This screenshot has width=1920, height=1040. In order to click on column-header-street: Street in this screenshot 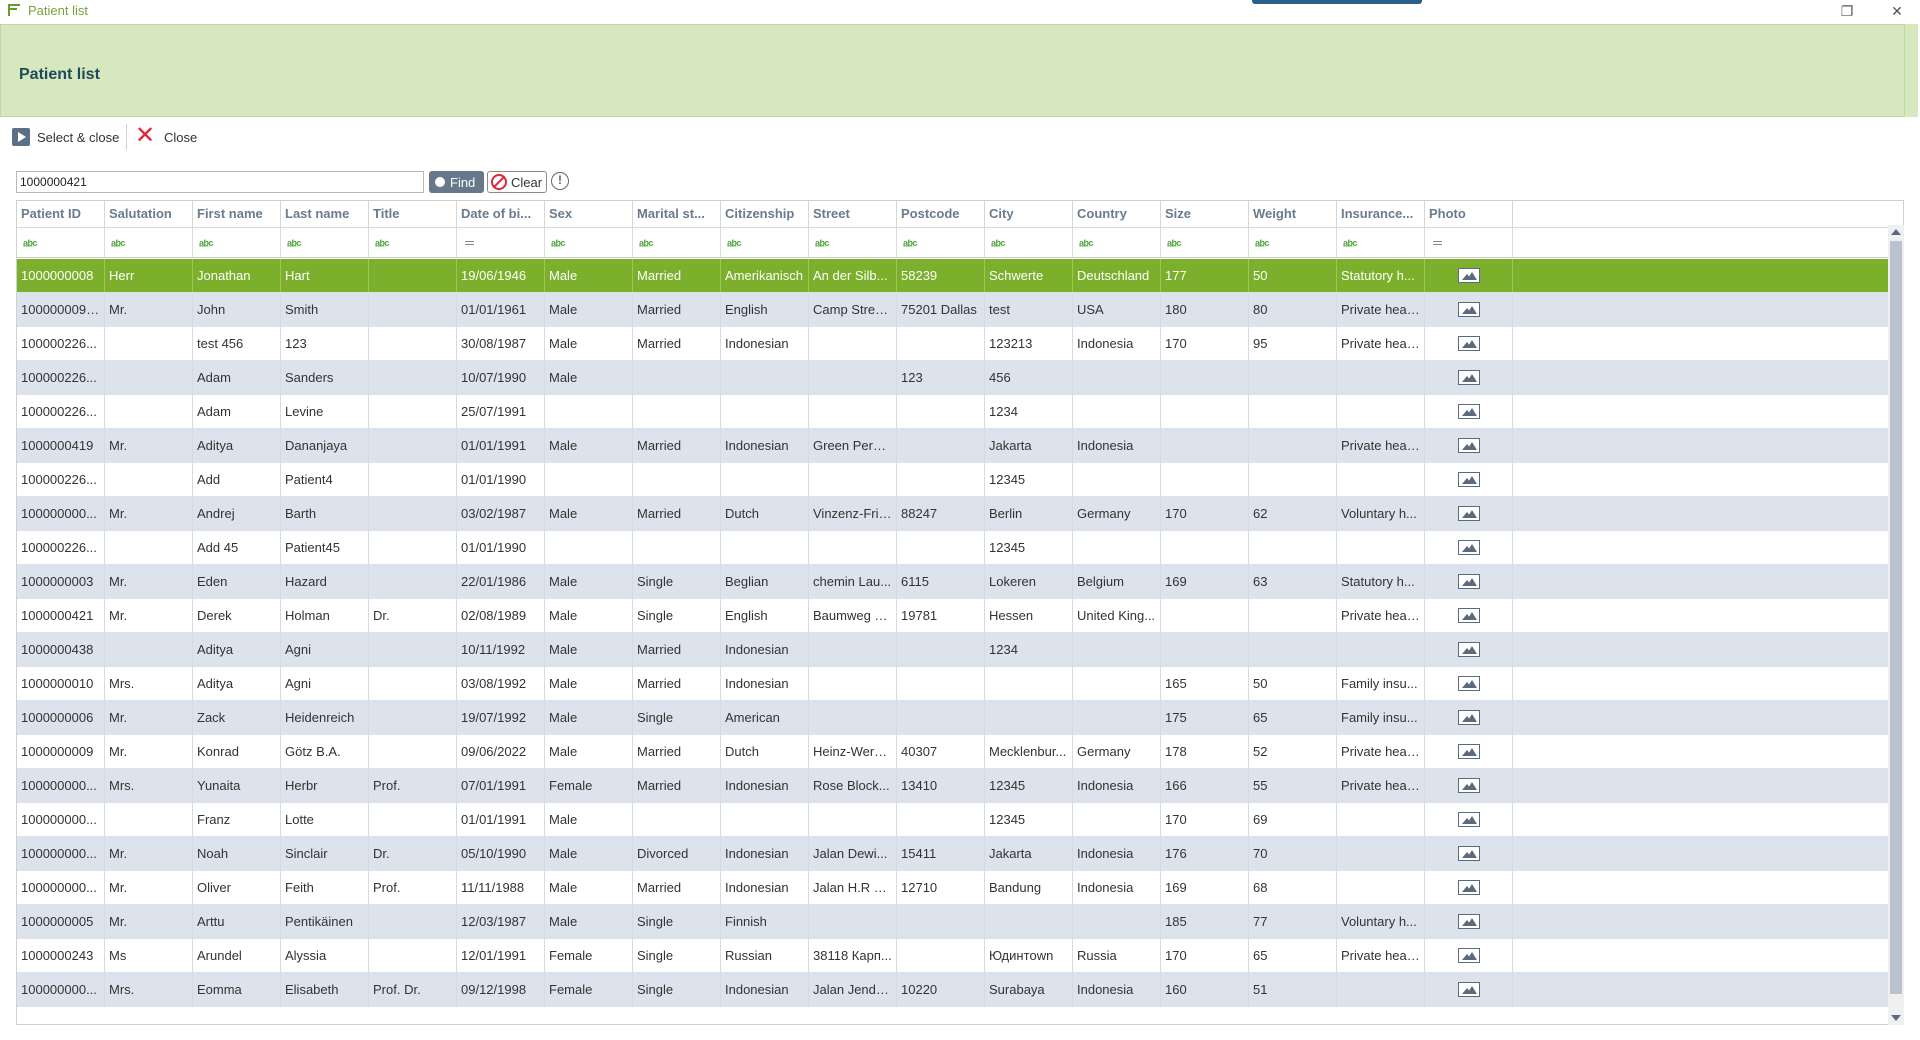, I will do `click(853, 214)`.